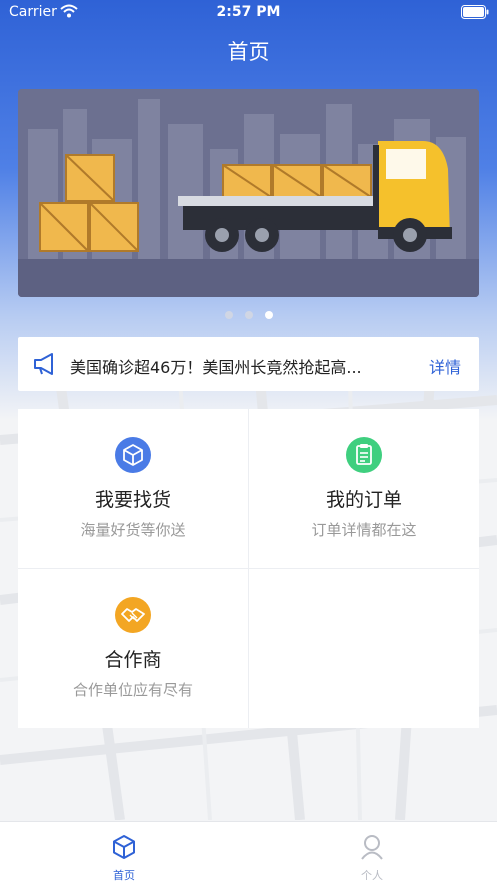  I want to click on tile-subtitle: 海量好货等你送, so click(133, 530).